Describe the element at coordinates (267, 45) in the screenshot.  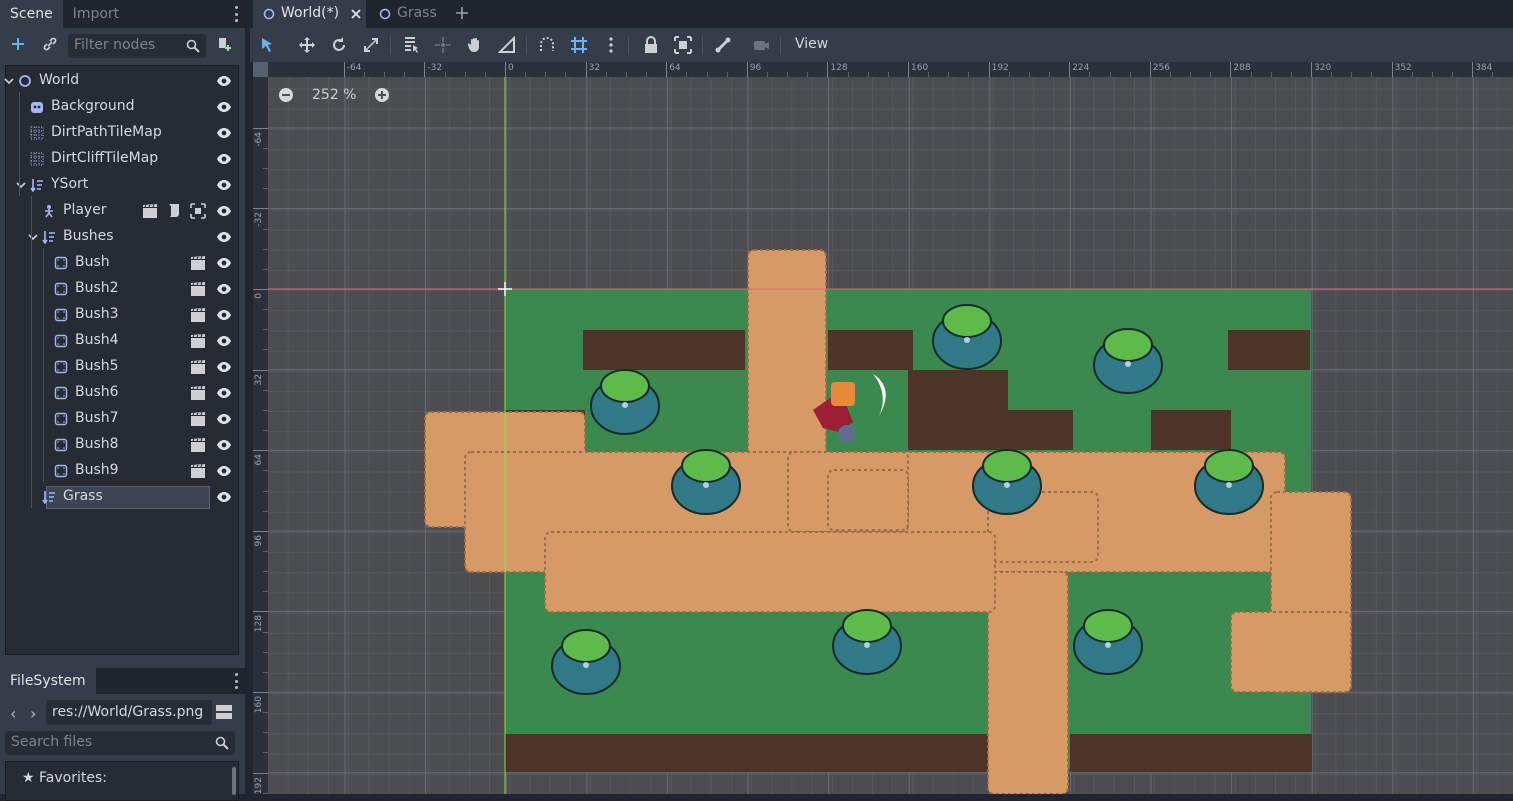
I see `select-mode-icon` at that location.